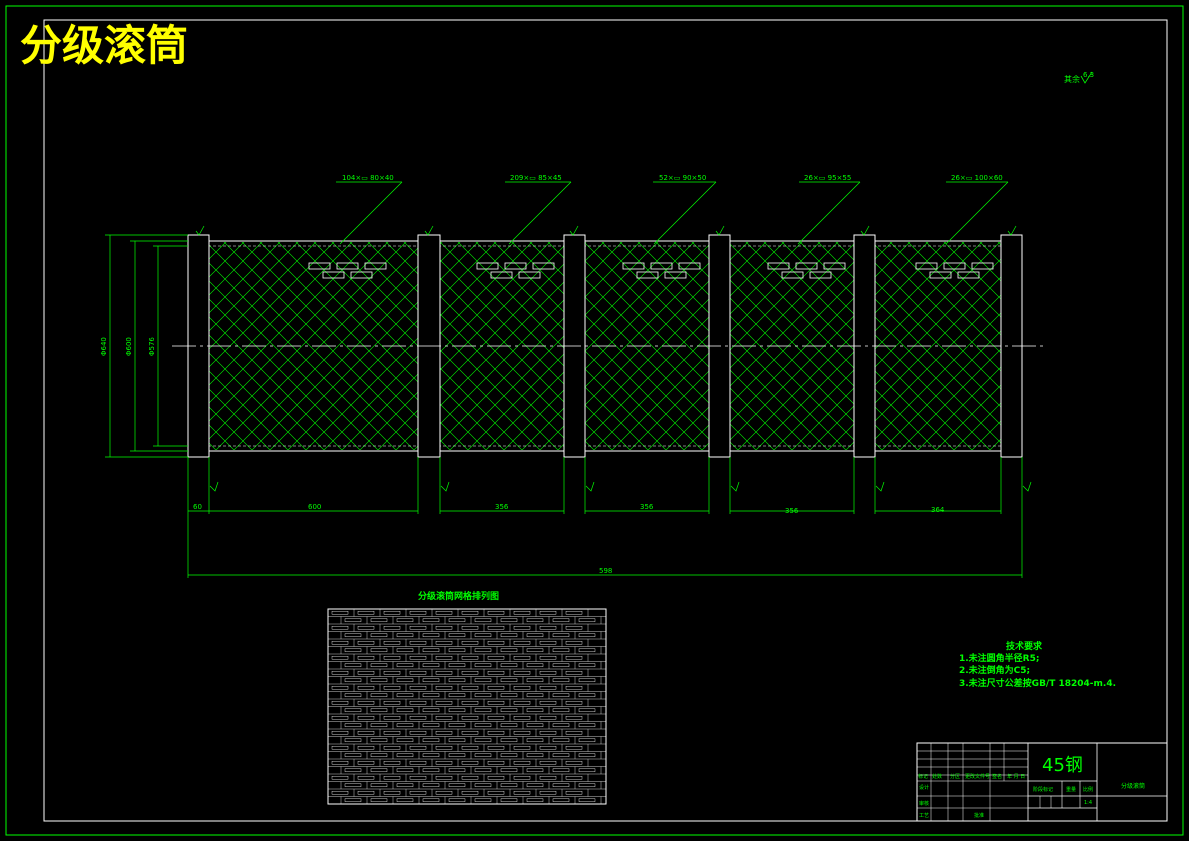  I want to click on roughness-note: 其余 6.3, so click(1079, 77).